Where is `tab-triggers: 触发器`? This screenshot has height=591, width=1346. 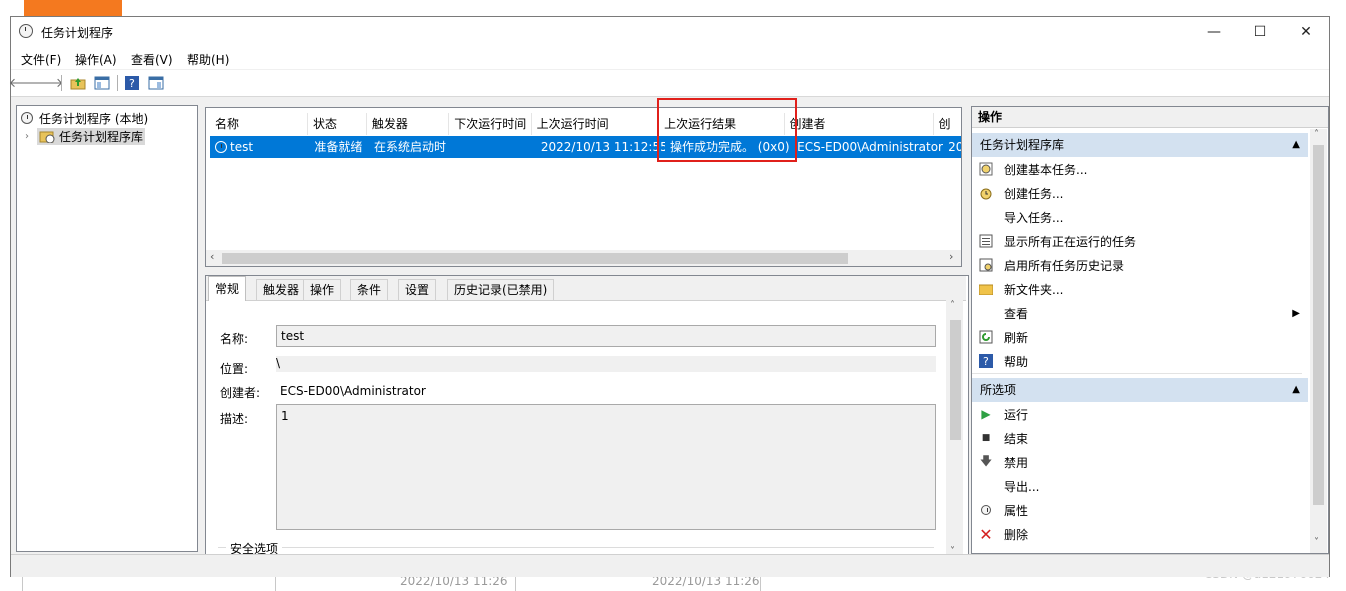 tab-triggers: 触发器 is located at coordinates (281, 289).